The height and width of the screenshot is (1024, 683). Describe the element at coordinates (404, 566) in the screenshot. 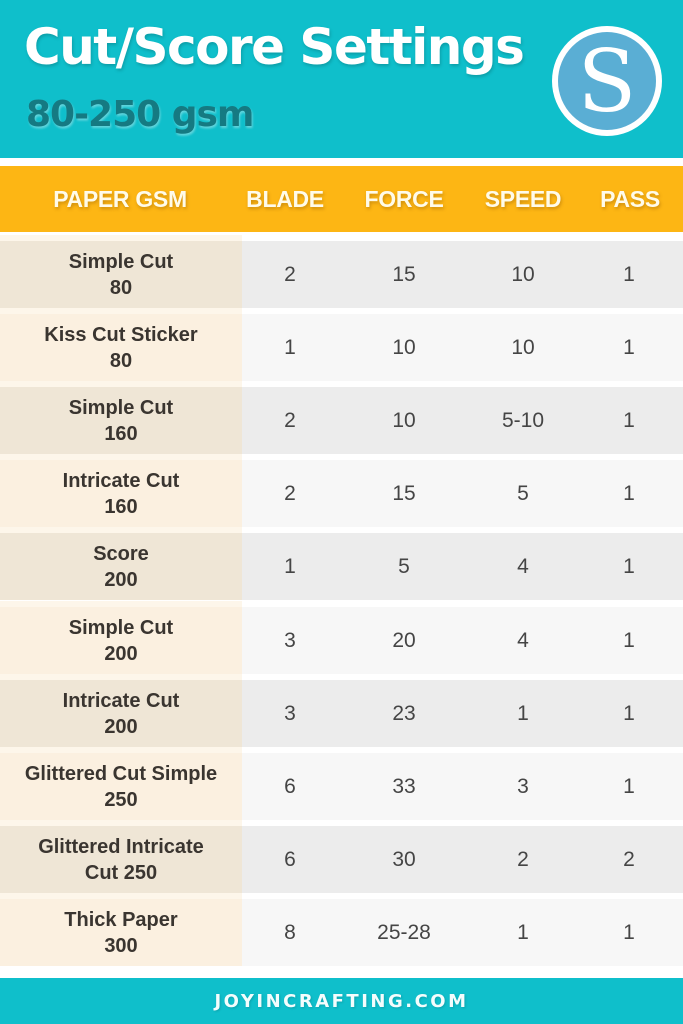

I see `force-value: 5` at that location.